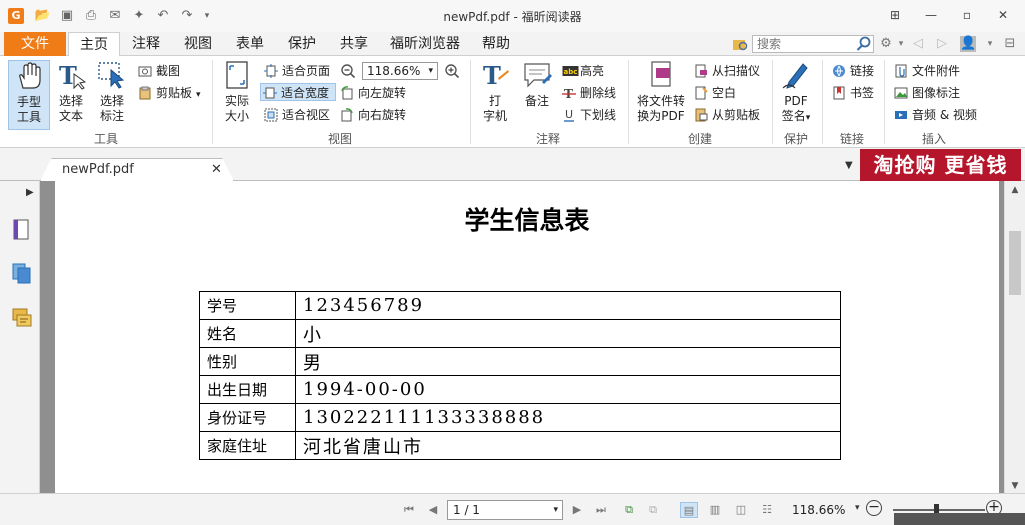  What do you see at coordinates (433, 510) in the screenshot?
I see `previous-page-icon: ◀` at bounding box center [433, 510].